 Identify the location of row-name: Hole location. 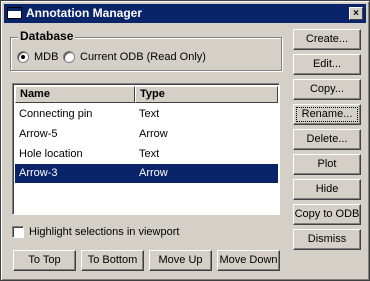
(51, 154).